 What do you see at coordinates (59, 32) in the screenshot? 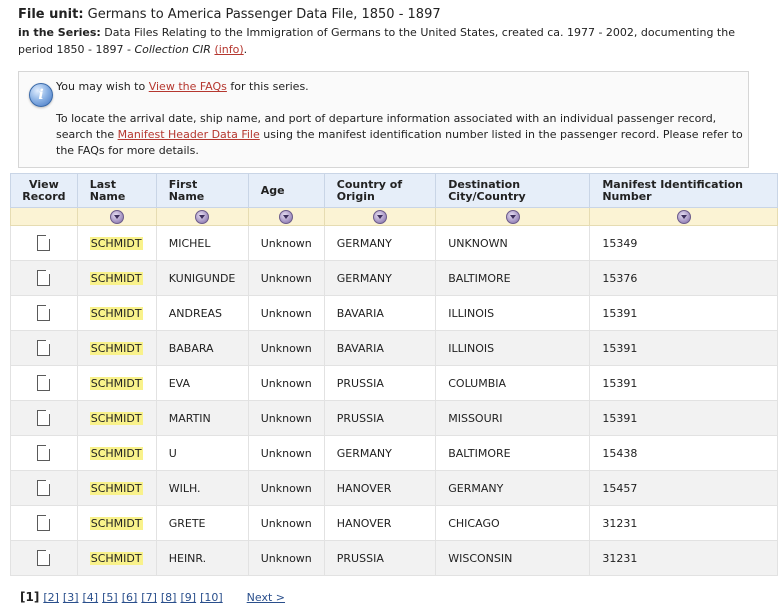
I see `series-label: in the Series:` at bounding box center [59, 32].